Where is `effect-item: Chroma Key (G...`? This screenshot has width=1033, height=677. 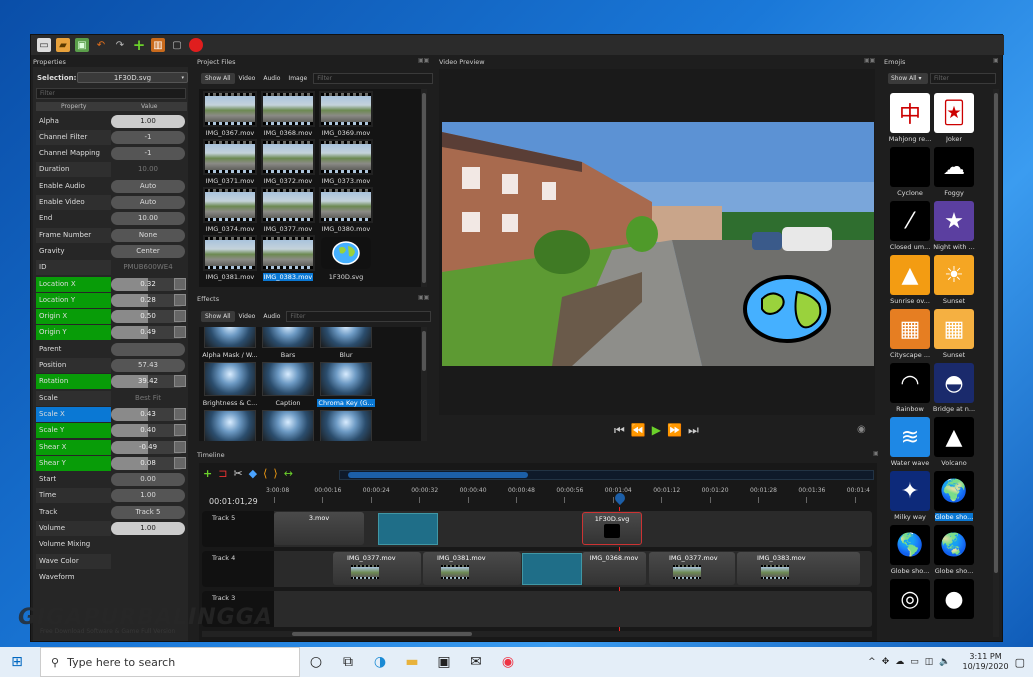 effect-item: Chroma Key (G... is located at coordinates (346, 385).